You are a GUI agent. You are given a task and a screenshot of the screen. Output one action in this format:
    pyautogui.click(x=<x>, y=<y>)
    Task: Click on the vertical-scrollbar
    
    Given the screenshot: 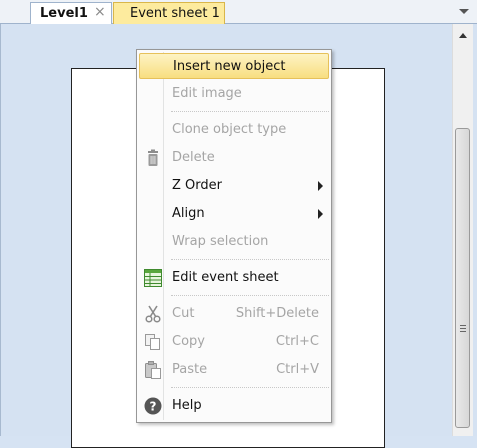 What is the action you would take?
    pyautogui.click(x=462, y=230)
    